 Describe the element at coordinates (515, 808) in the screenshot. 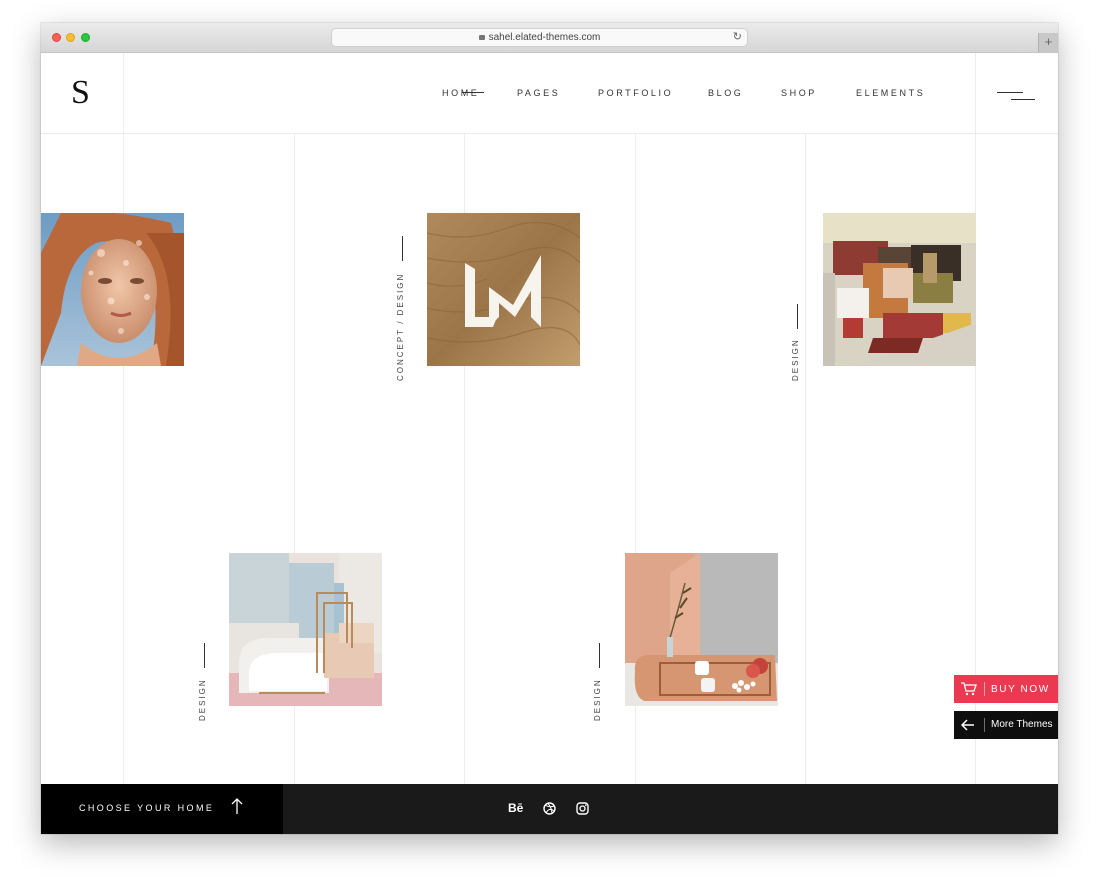

I see `behance-icon: Bē` at that location.